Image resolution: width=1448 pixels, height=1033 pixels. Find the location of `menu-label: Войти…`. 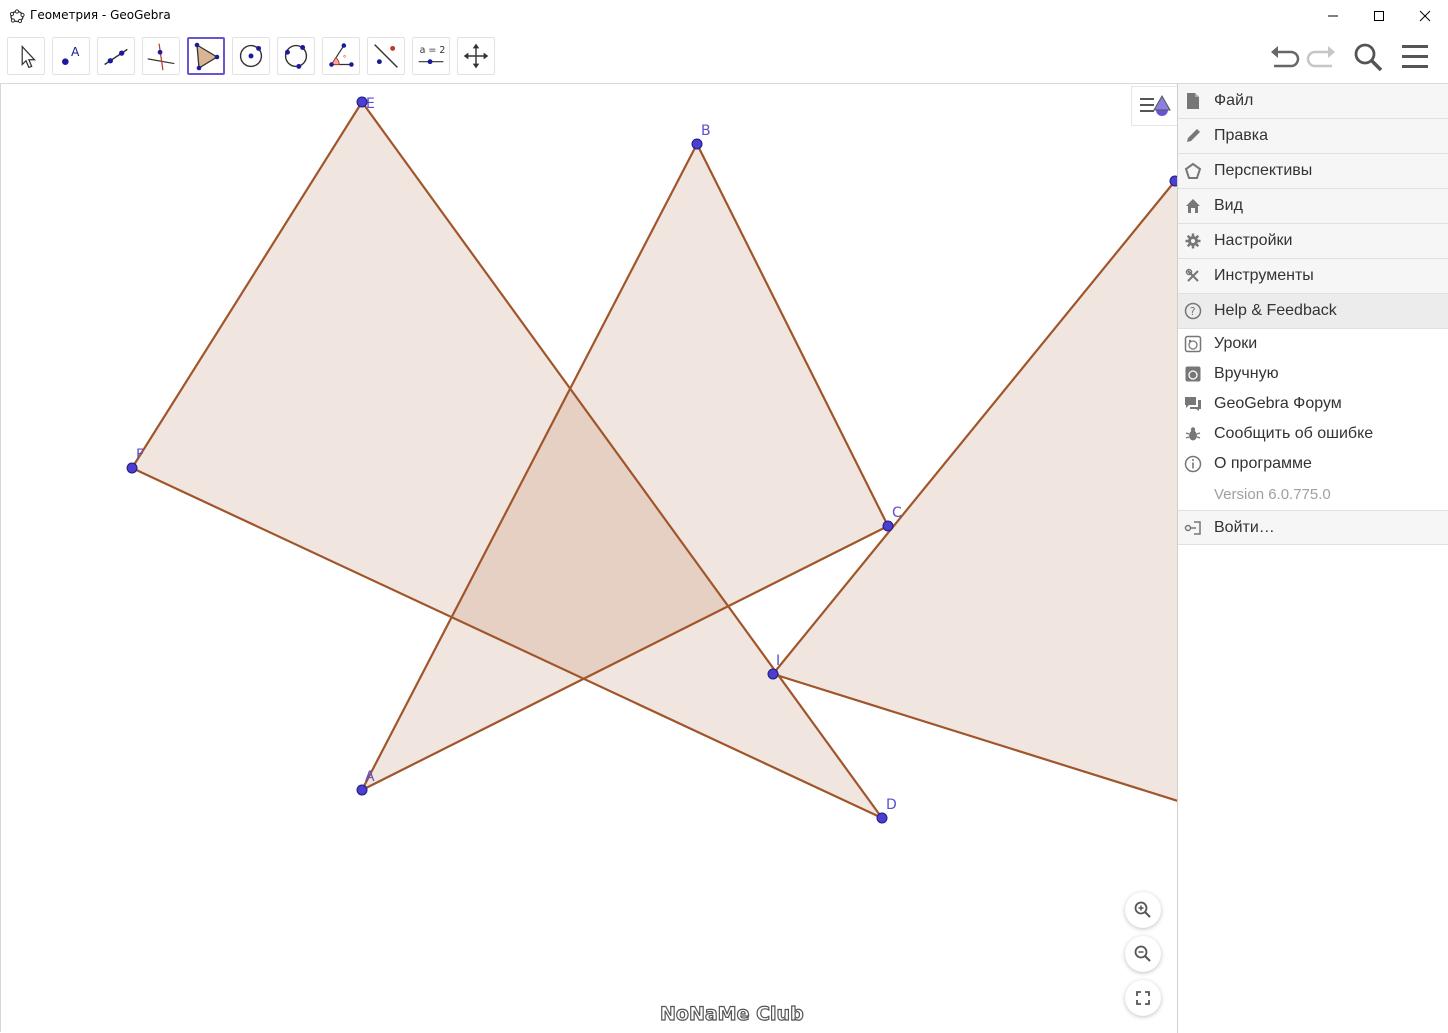

menu-label: Войти… is located at coordinates (1244, 527).